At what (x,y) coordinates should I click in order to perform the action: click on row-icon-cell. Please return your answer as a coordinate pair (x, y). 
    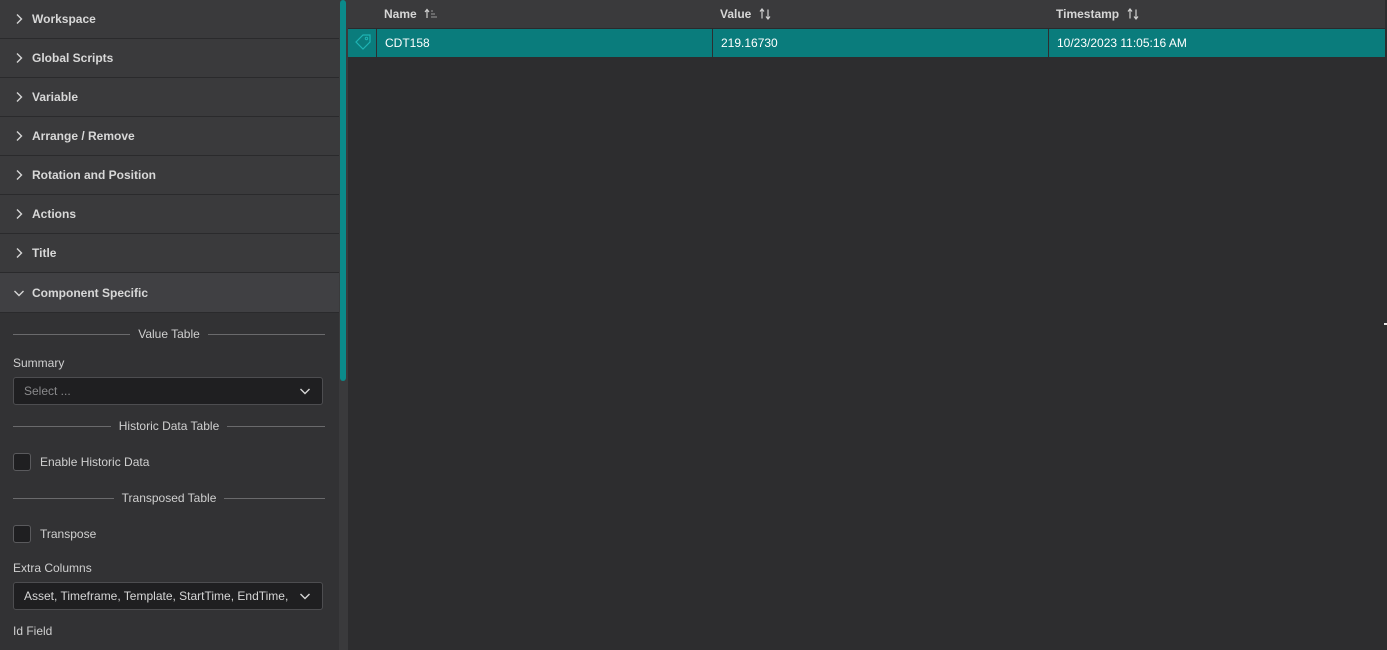
    Looking at the image, I should click on (362, 43).